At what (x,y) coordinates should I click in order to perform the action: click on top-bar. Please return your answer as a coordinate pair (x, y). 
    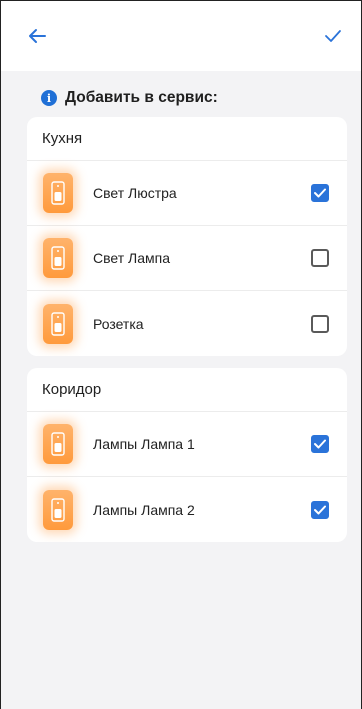
    Looking at the image, I should click on (181, 36).